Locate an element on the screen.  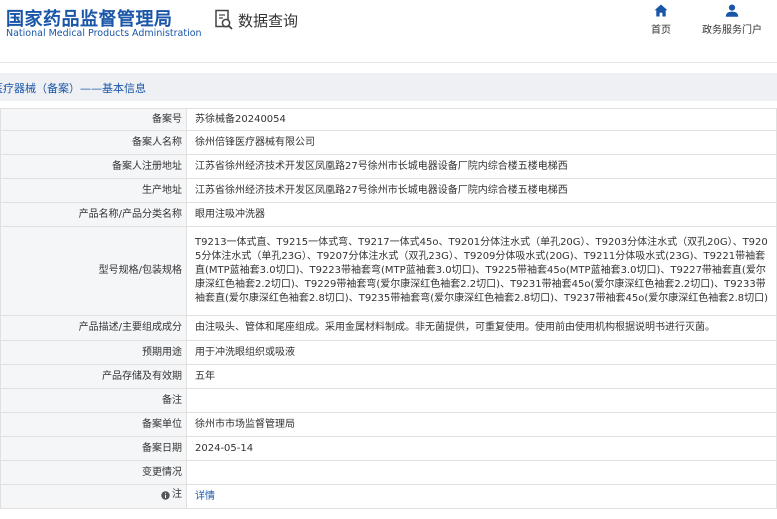
registrant-name: 徐州倍锋医疗器械有限公司 is located at coordinates (255, 142).